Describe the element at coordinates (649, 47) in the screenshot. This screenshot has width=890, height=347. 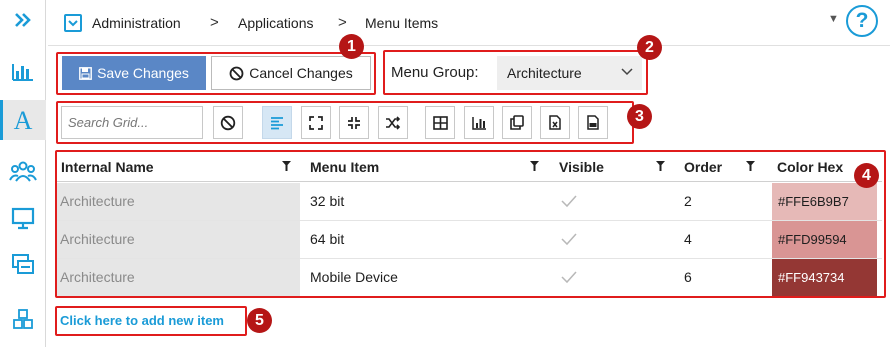
I see `callout-badge-2: 2` at that location.